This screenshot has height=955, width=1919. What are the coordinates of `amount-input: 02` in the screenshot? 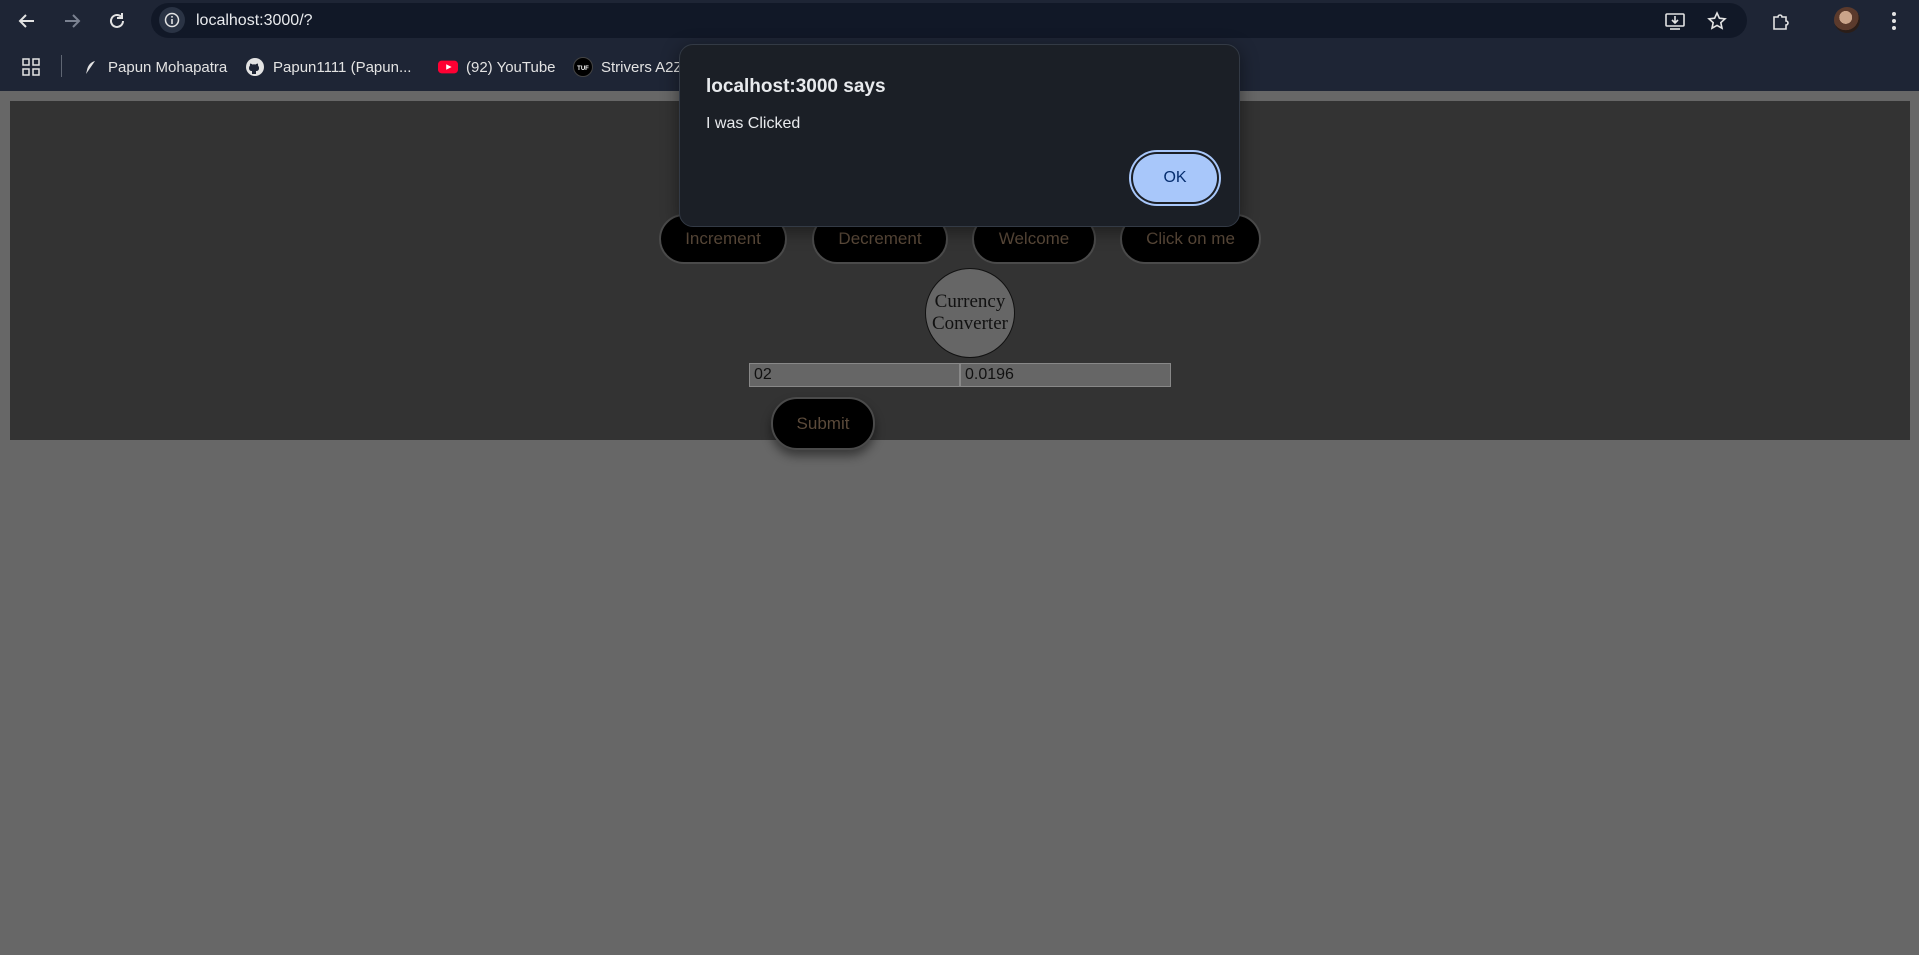 It's located at (854, 375).